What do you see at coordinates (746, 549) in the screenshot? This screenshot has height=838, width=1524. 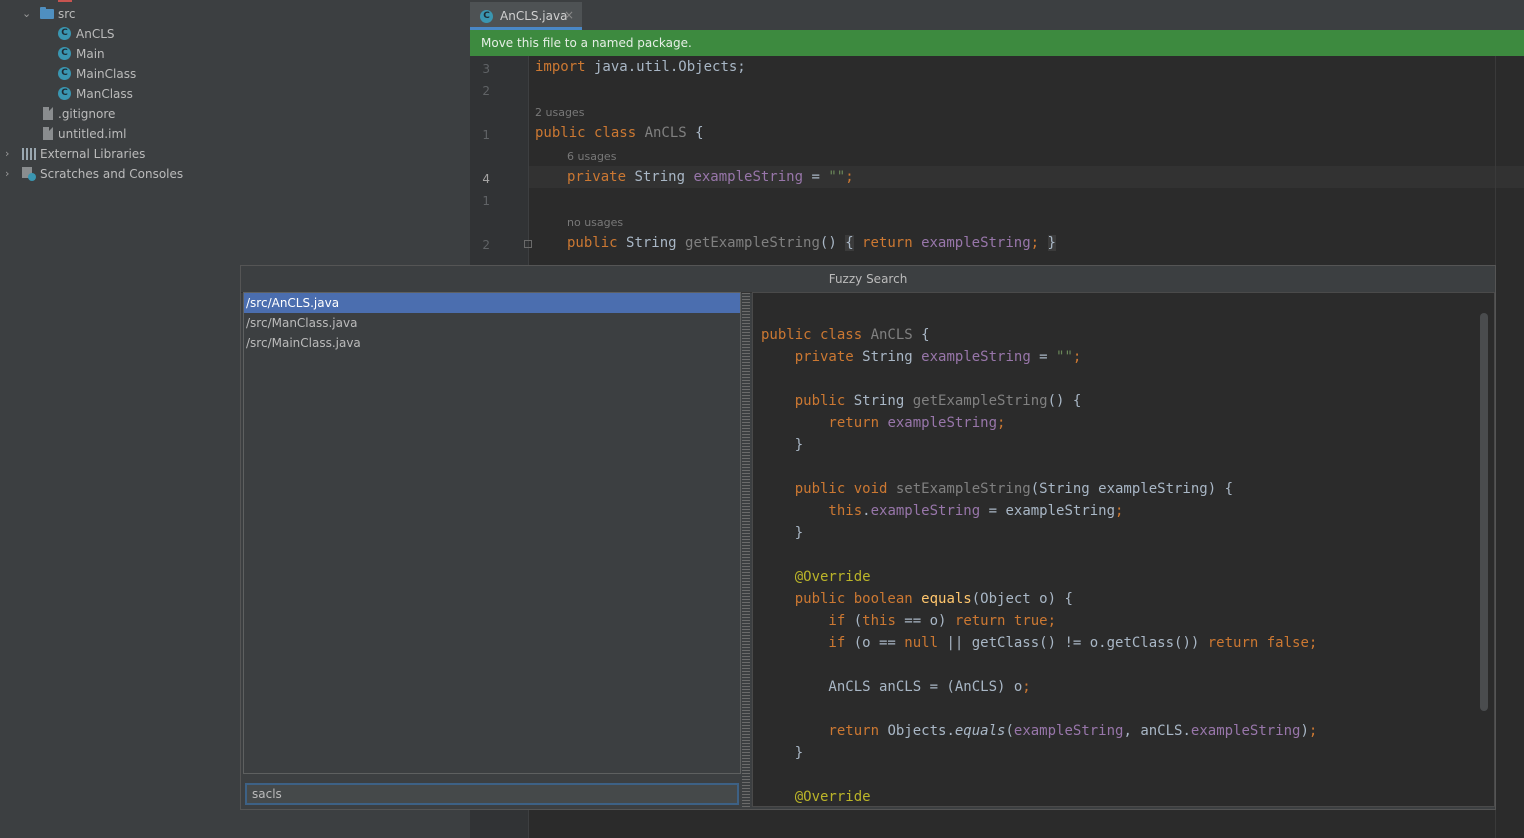 I see `splitter-handle` at bounding box center [746, 549].